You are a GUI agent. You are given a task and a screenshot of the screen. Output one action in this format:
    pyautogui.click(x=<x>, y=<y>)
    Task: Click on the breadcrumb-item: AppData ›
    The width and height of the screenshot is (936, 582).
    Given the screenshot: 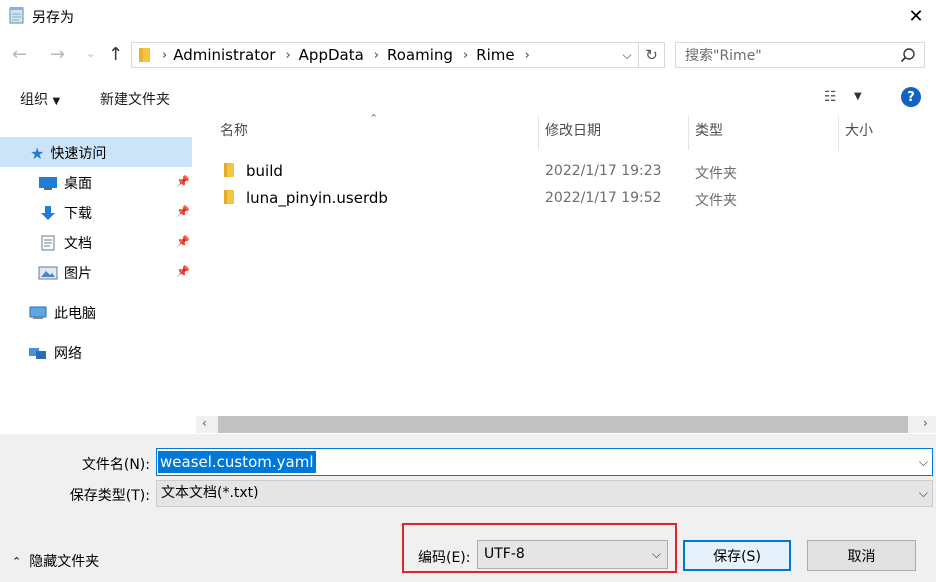 What is the action you would take?
    pyautogui.click(x=342, y=55)
    